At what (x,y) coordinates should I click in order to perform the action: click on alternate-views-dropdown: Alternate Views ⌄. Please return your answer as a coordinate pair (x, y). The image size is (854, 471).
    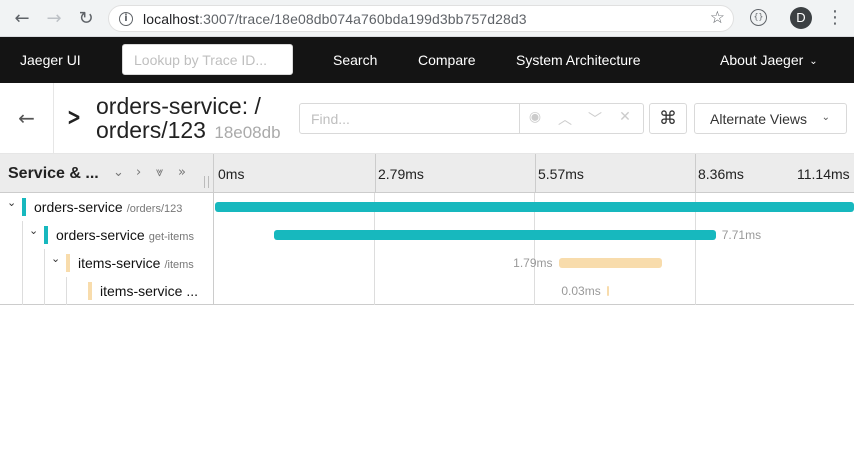
    Looking at the image, I should click on (770, 118).